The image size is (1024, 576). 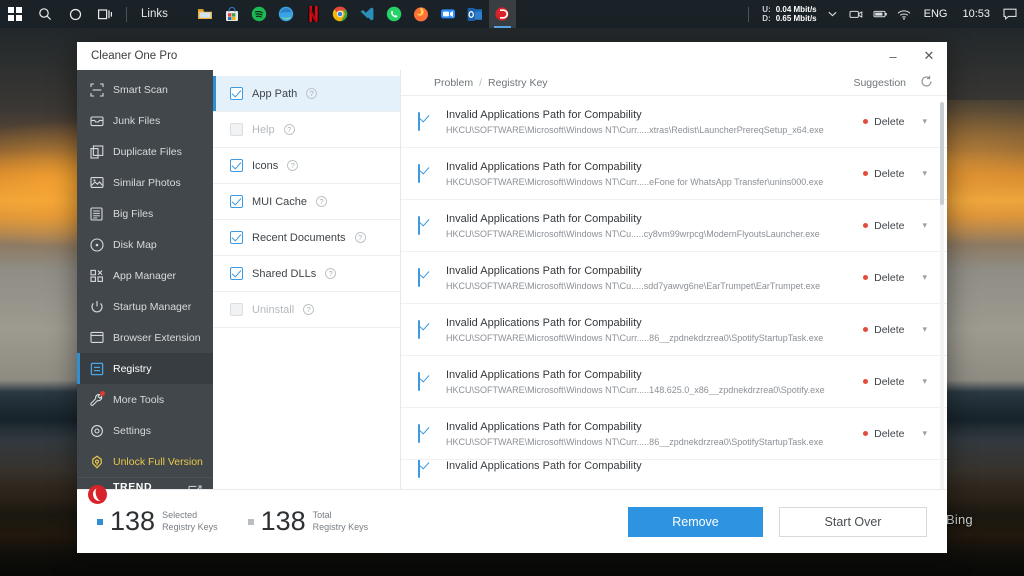 What do you see at coordinates (145, 430) in the screenshot?
I see `sidebar-item-settings: Settings` at bounding box center [145, 430].